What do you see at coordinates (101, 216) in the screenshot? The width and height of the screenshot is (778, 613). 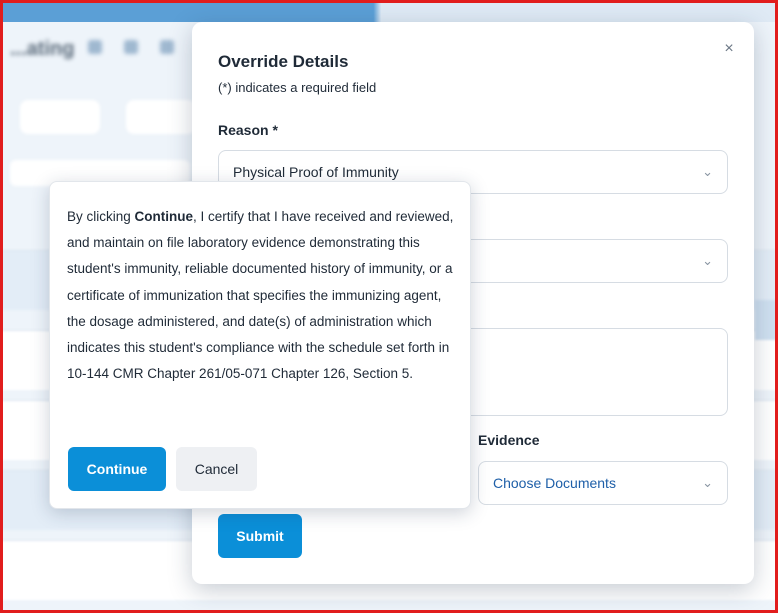 I see `certification-text-prefix: By clicking` at bounding box center [101, 216].